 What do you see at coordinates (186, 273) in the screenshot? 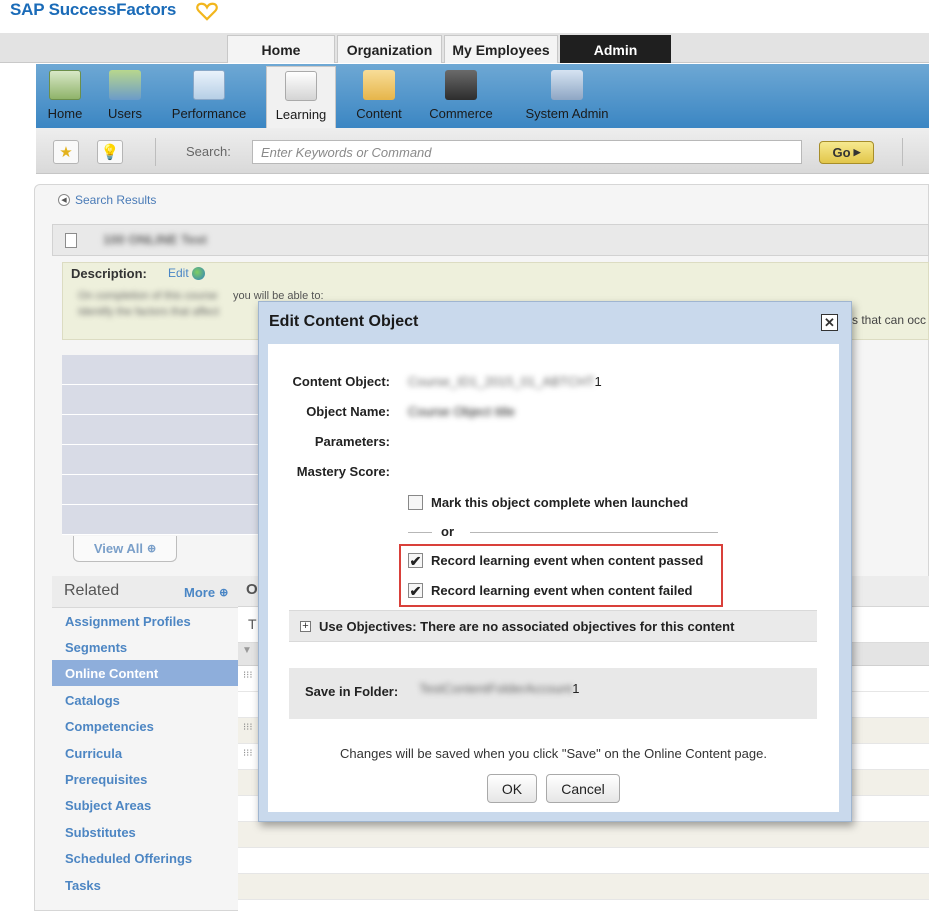
I see `description-edit-link: Edit` at bounding box center [186, 273].